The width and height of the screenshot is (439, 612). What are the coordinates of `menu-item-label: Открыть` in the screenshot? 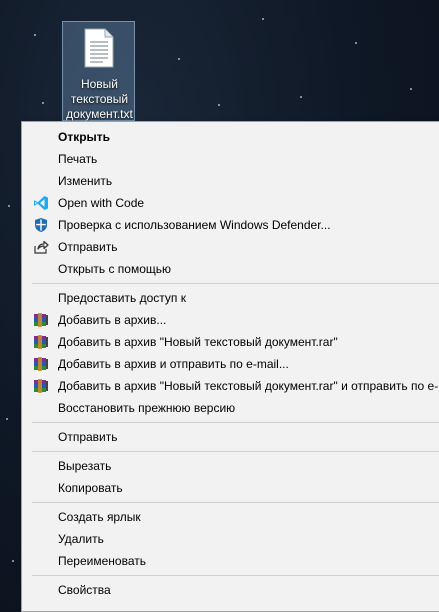 It's located at (84, 137).